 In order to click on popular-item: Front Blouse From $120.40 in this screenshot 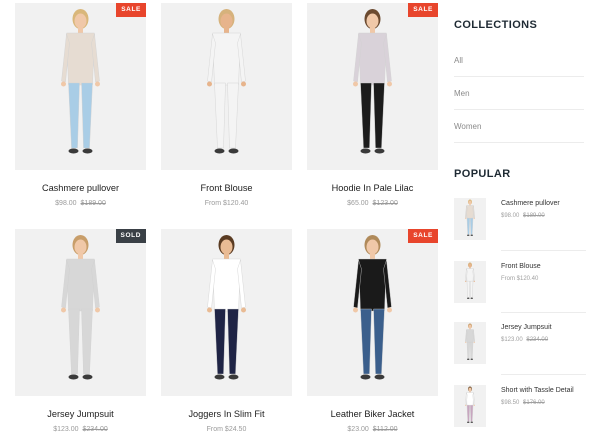, I will do `click(520, 286)`.